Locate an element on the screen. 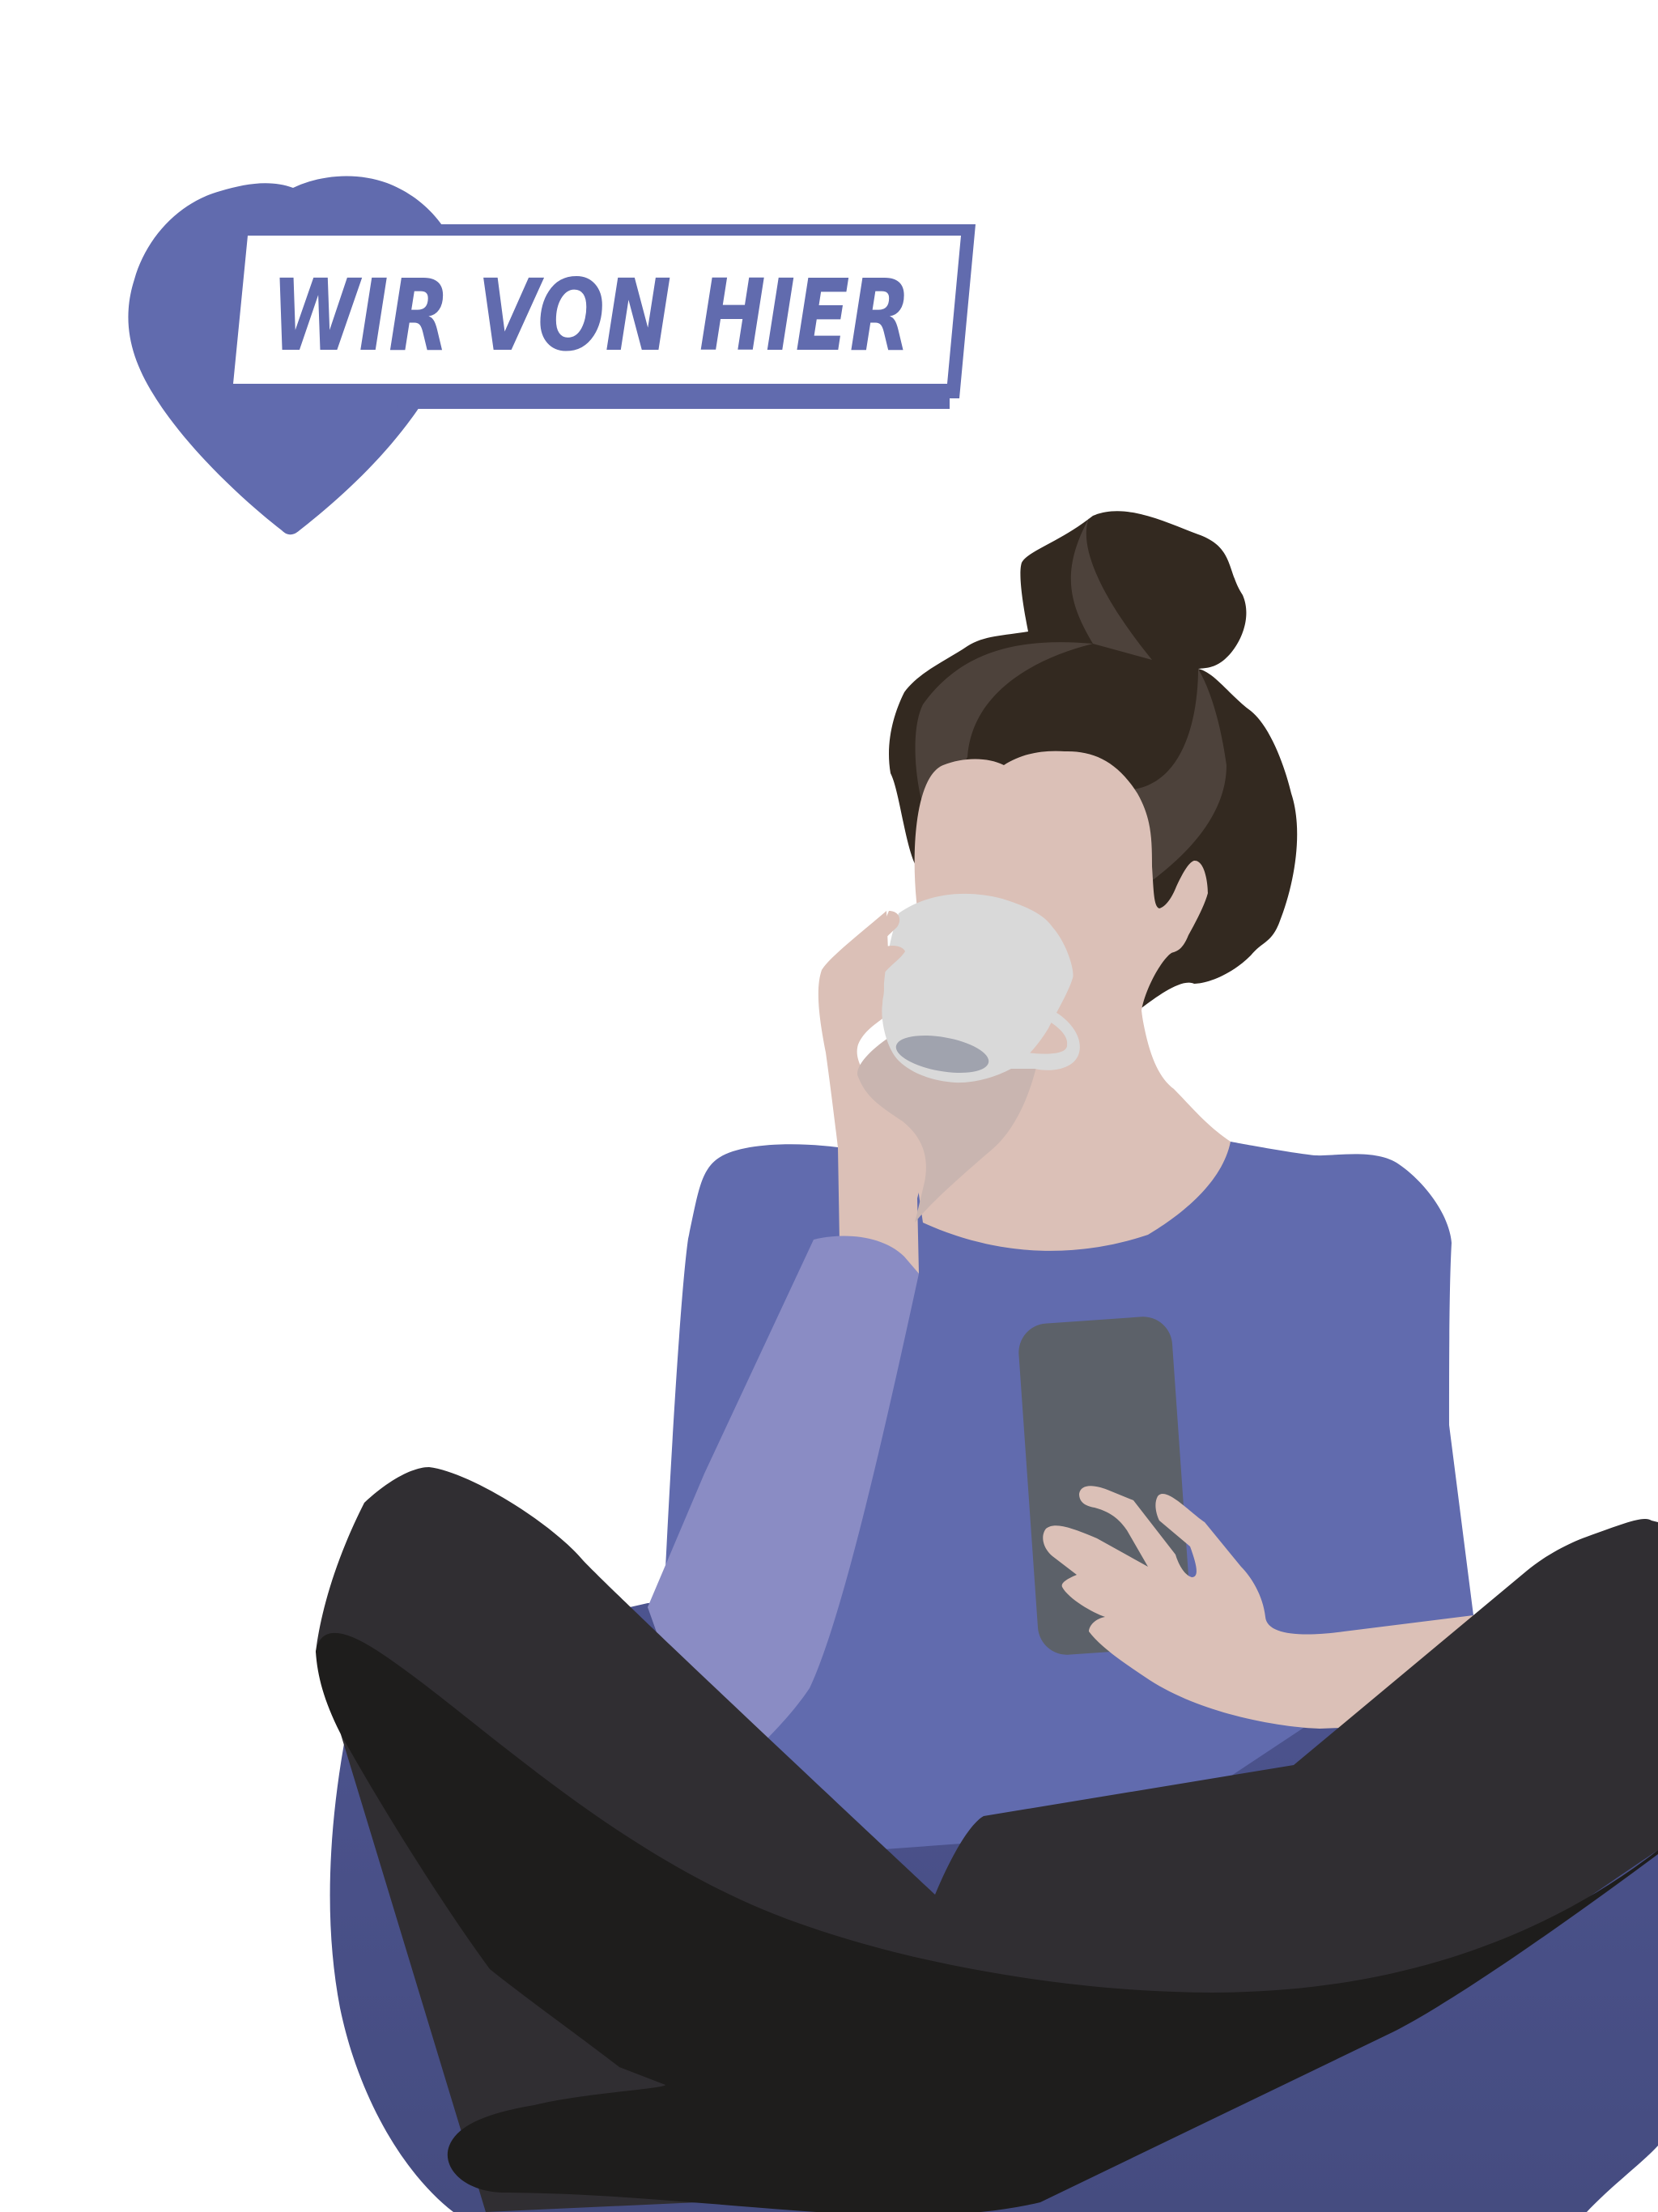 This screenshot has width=1658, height=2212. logo: WIR VON HIER is located at coordinates (552, 356).